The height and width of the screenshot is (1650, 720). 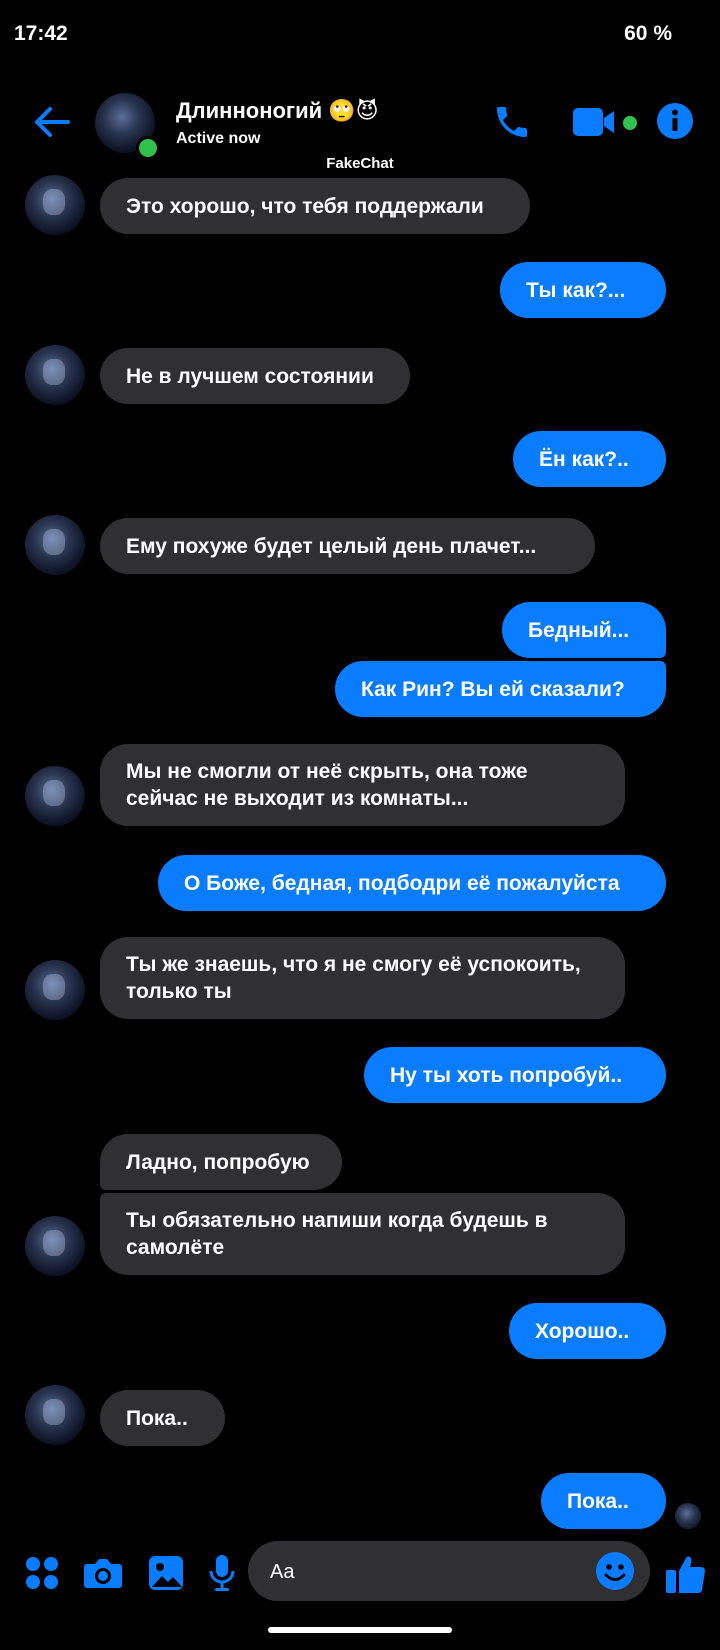 What do you see at coordinates (162, 1418) in the screenshot?
I see `incoming-message: Пока..` at bounding box center [162, 1418].